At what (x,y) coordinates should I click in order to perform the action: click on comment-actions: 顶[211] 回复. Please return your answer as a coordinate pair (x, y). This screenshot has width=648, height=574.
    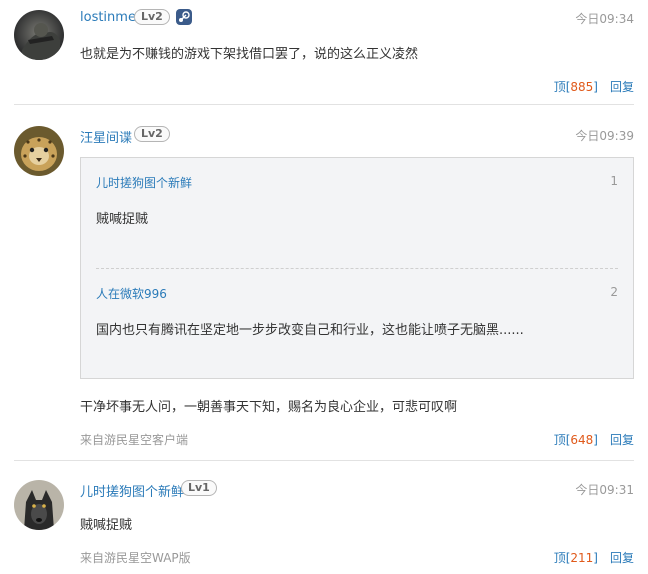
    Looking at the image, I should click on (594, 557).